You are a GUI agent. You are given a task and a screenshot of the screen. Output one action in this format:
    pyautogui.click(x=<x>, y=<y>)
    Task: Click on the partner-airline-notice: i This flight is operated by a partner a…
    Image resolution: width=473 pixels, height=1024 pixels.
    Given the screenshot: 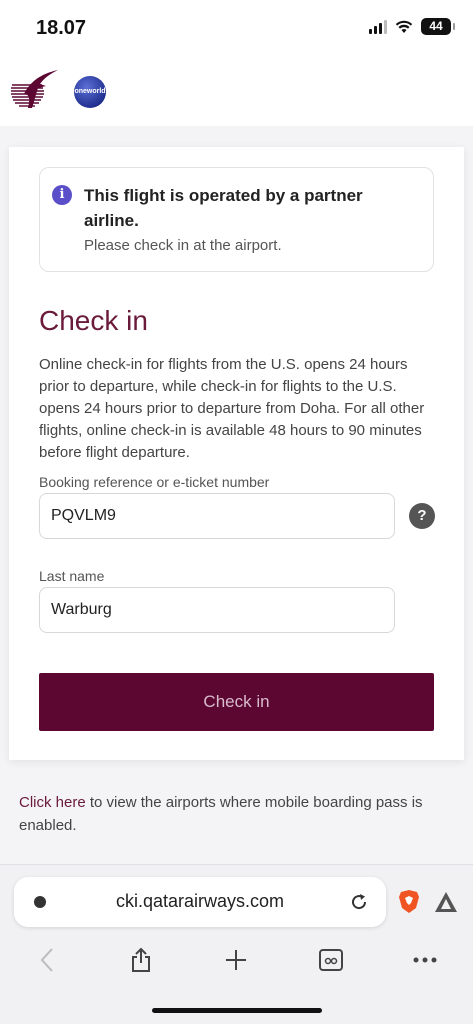 What is the action you would take?
    pyautogui.click(x=236, y=219)
    